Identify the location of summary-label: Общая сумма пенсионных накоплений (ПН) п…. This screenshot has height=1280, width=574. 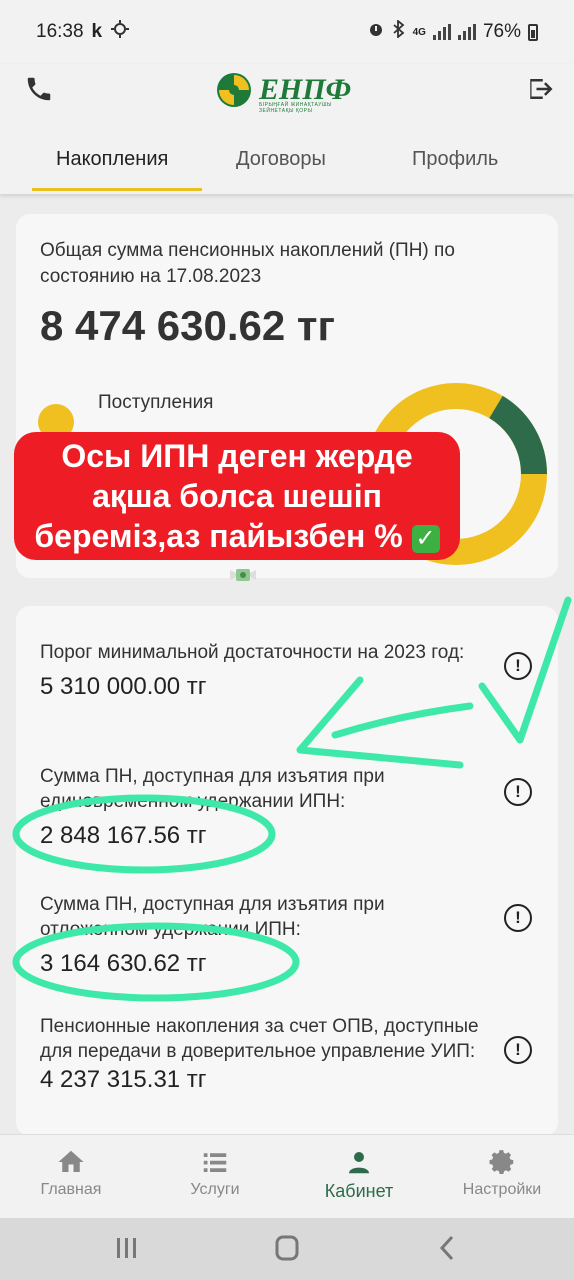
(247, 263).